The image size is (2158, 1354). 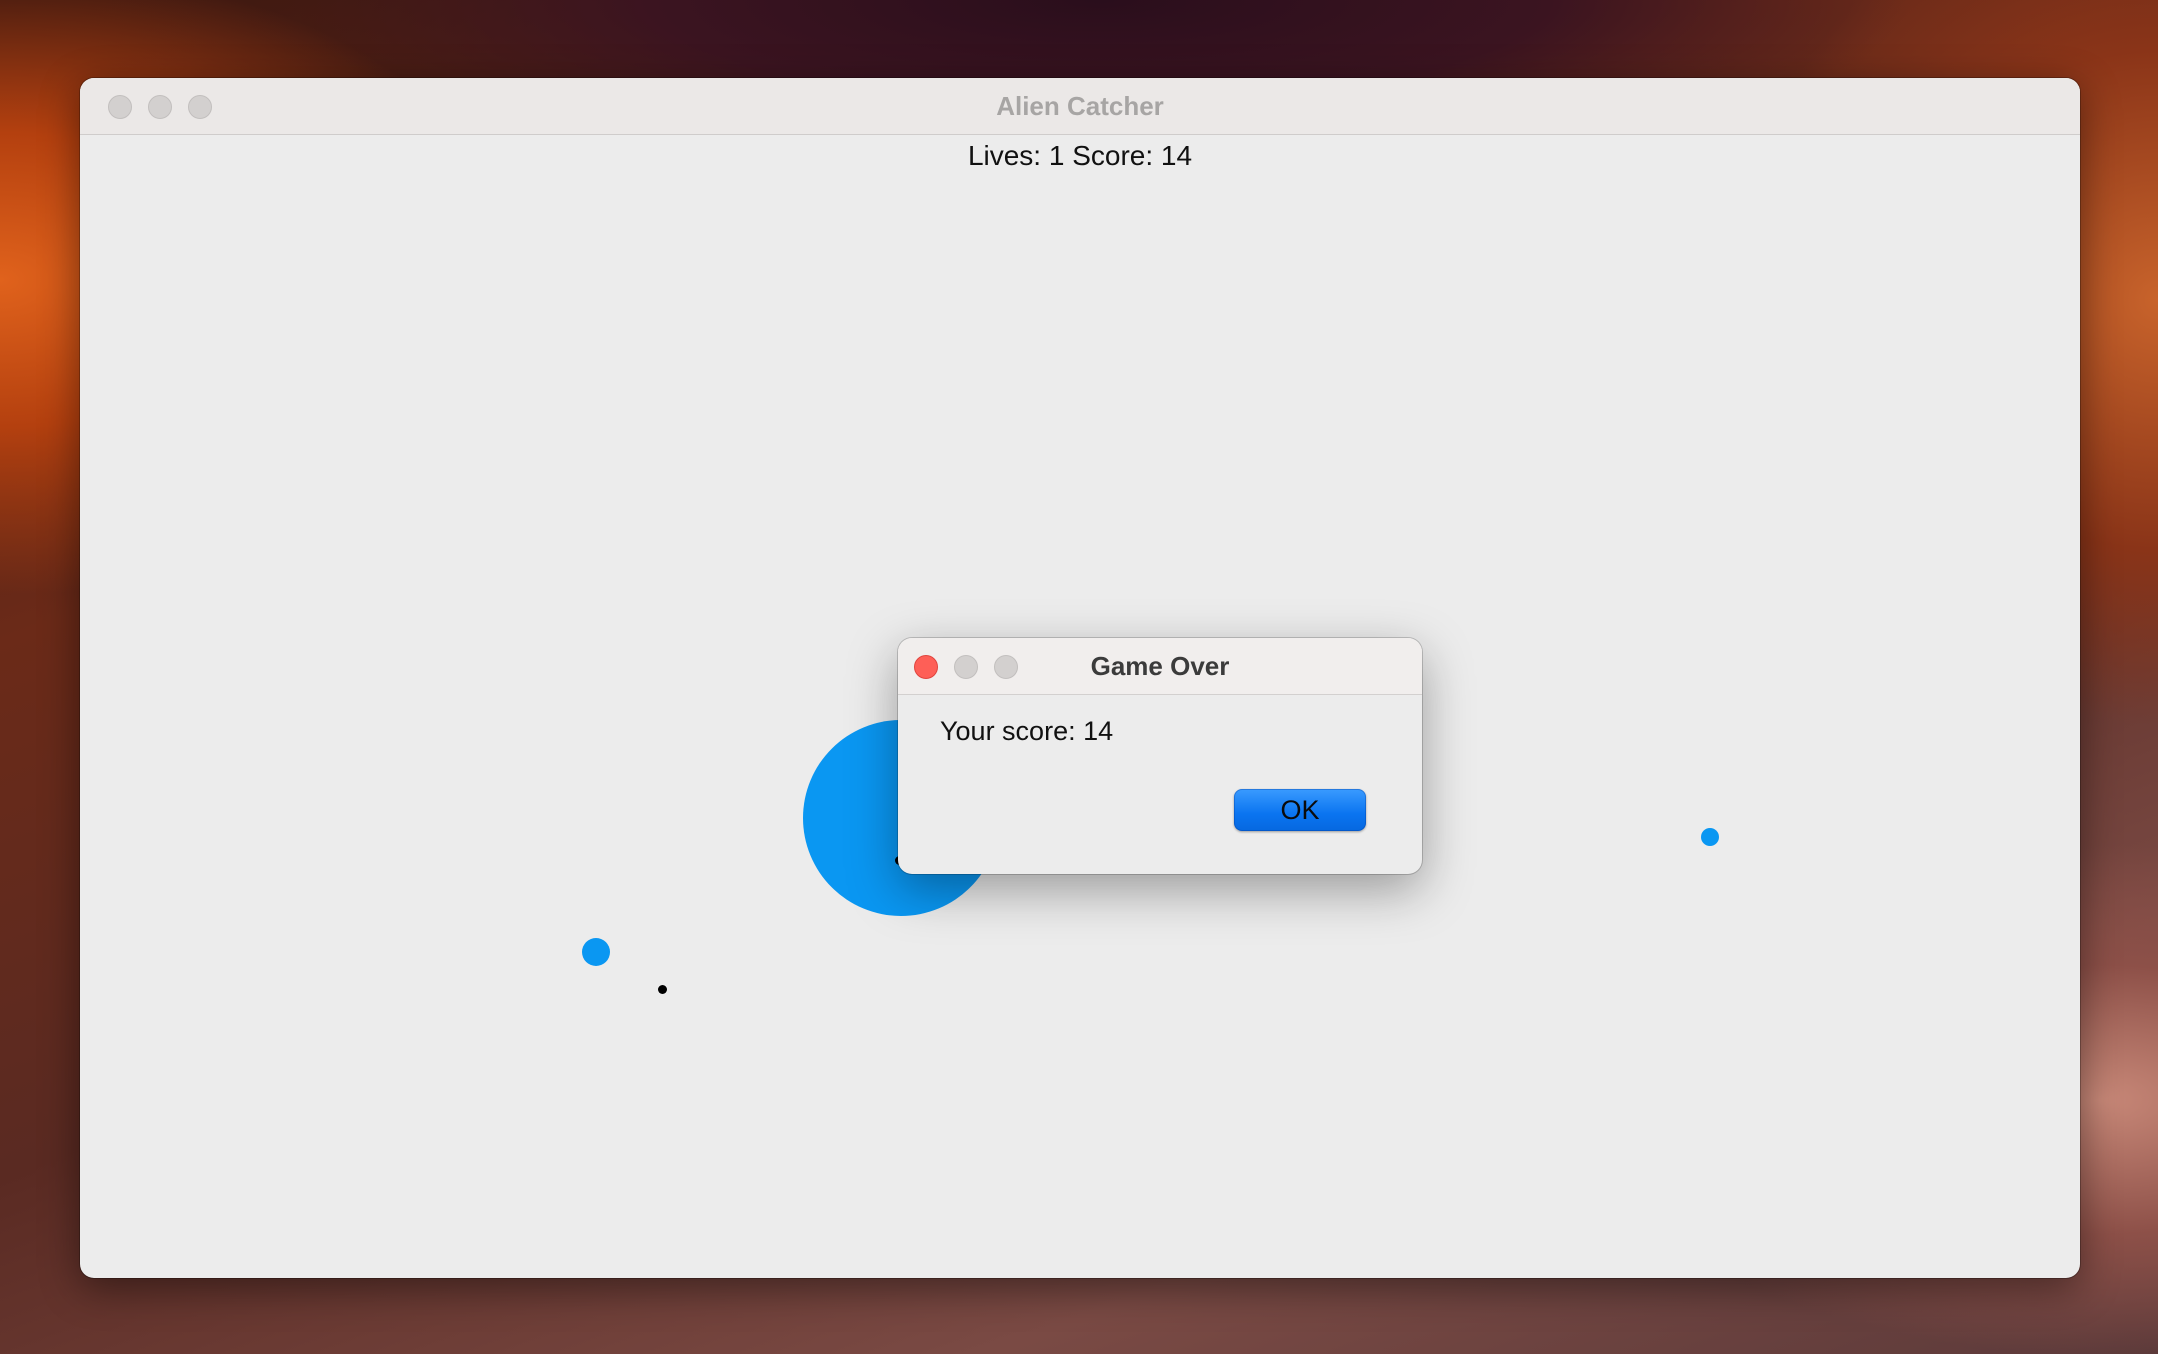 What do you see at coordinates (1027, 731) in the screenshot?
I see `score-message: Your score: 14` at bounding box center [1027, 731].